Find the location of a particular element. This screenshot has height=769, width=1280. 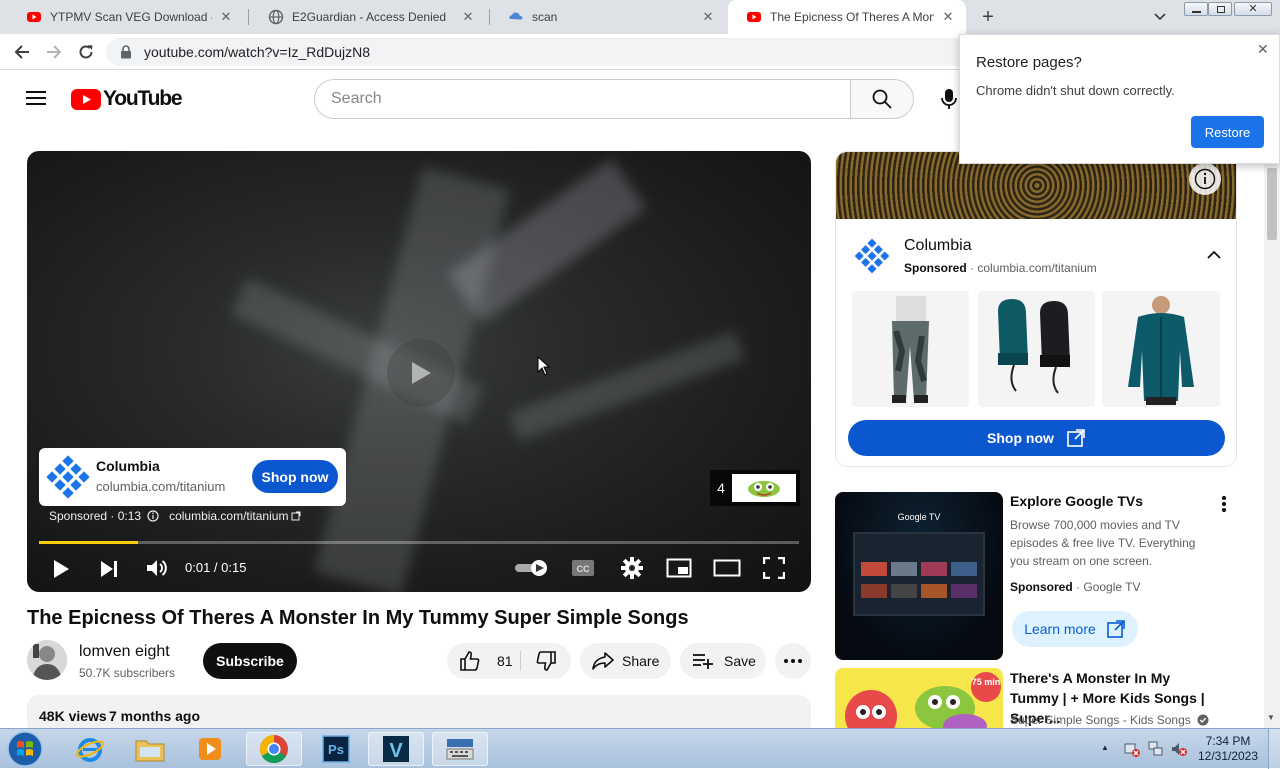

internet-explorer-icon is located at coordinates (90, 750).